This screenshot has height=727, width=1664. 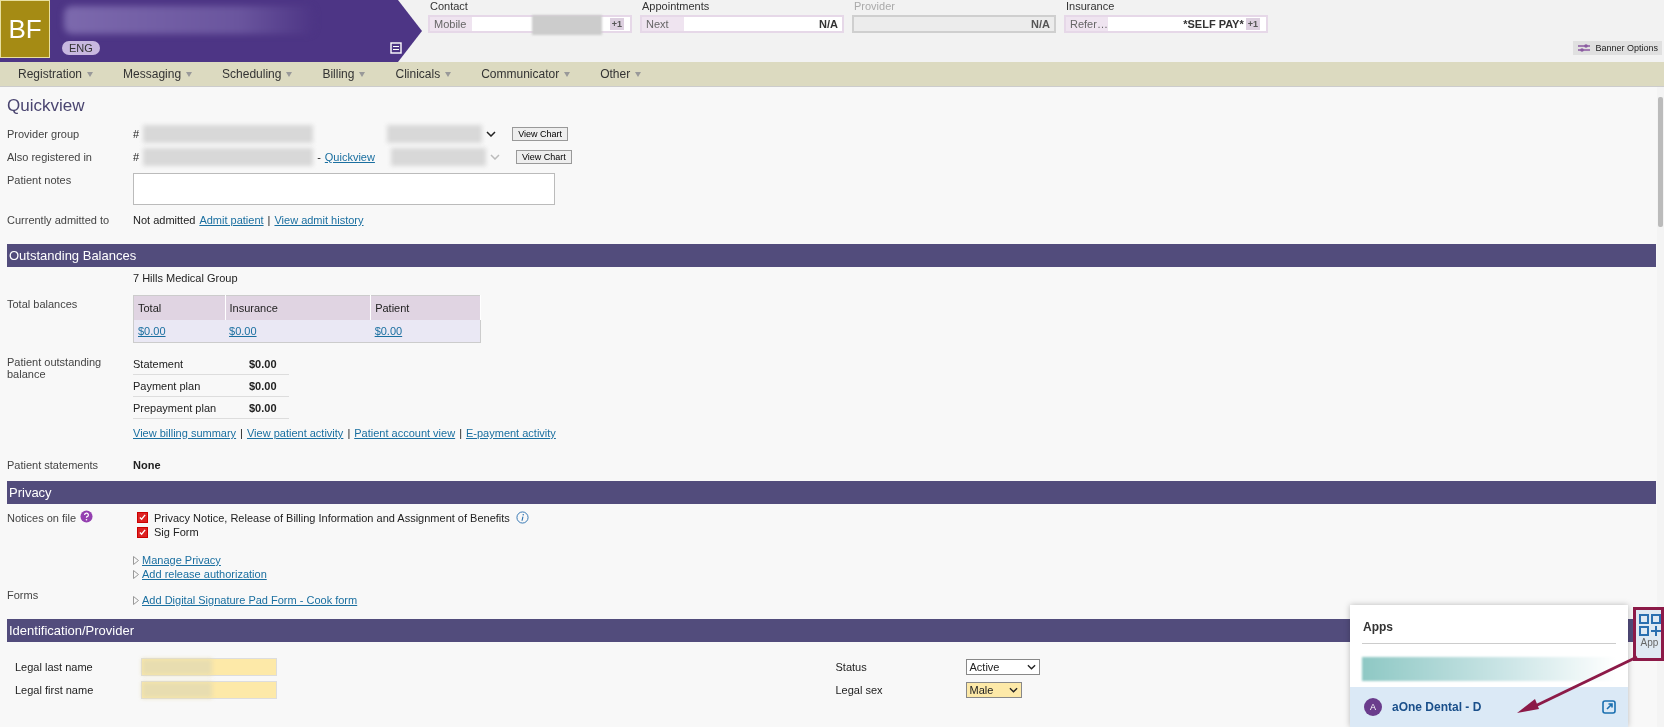 What do you see at coordinates (1373, 707) in the screenshot?
I see `app-avatar: A` at bounding box center [1373, 707].